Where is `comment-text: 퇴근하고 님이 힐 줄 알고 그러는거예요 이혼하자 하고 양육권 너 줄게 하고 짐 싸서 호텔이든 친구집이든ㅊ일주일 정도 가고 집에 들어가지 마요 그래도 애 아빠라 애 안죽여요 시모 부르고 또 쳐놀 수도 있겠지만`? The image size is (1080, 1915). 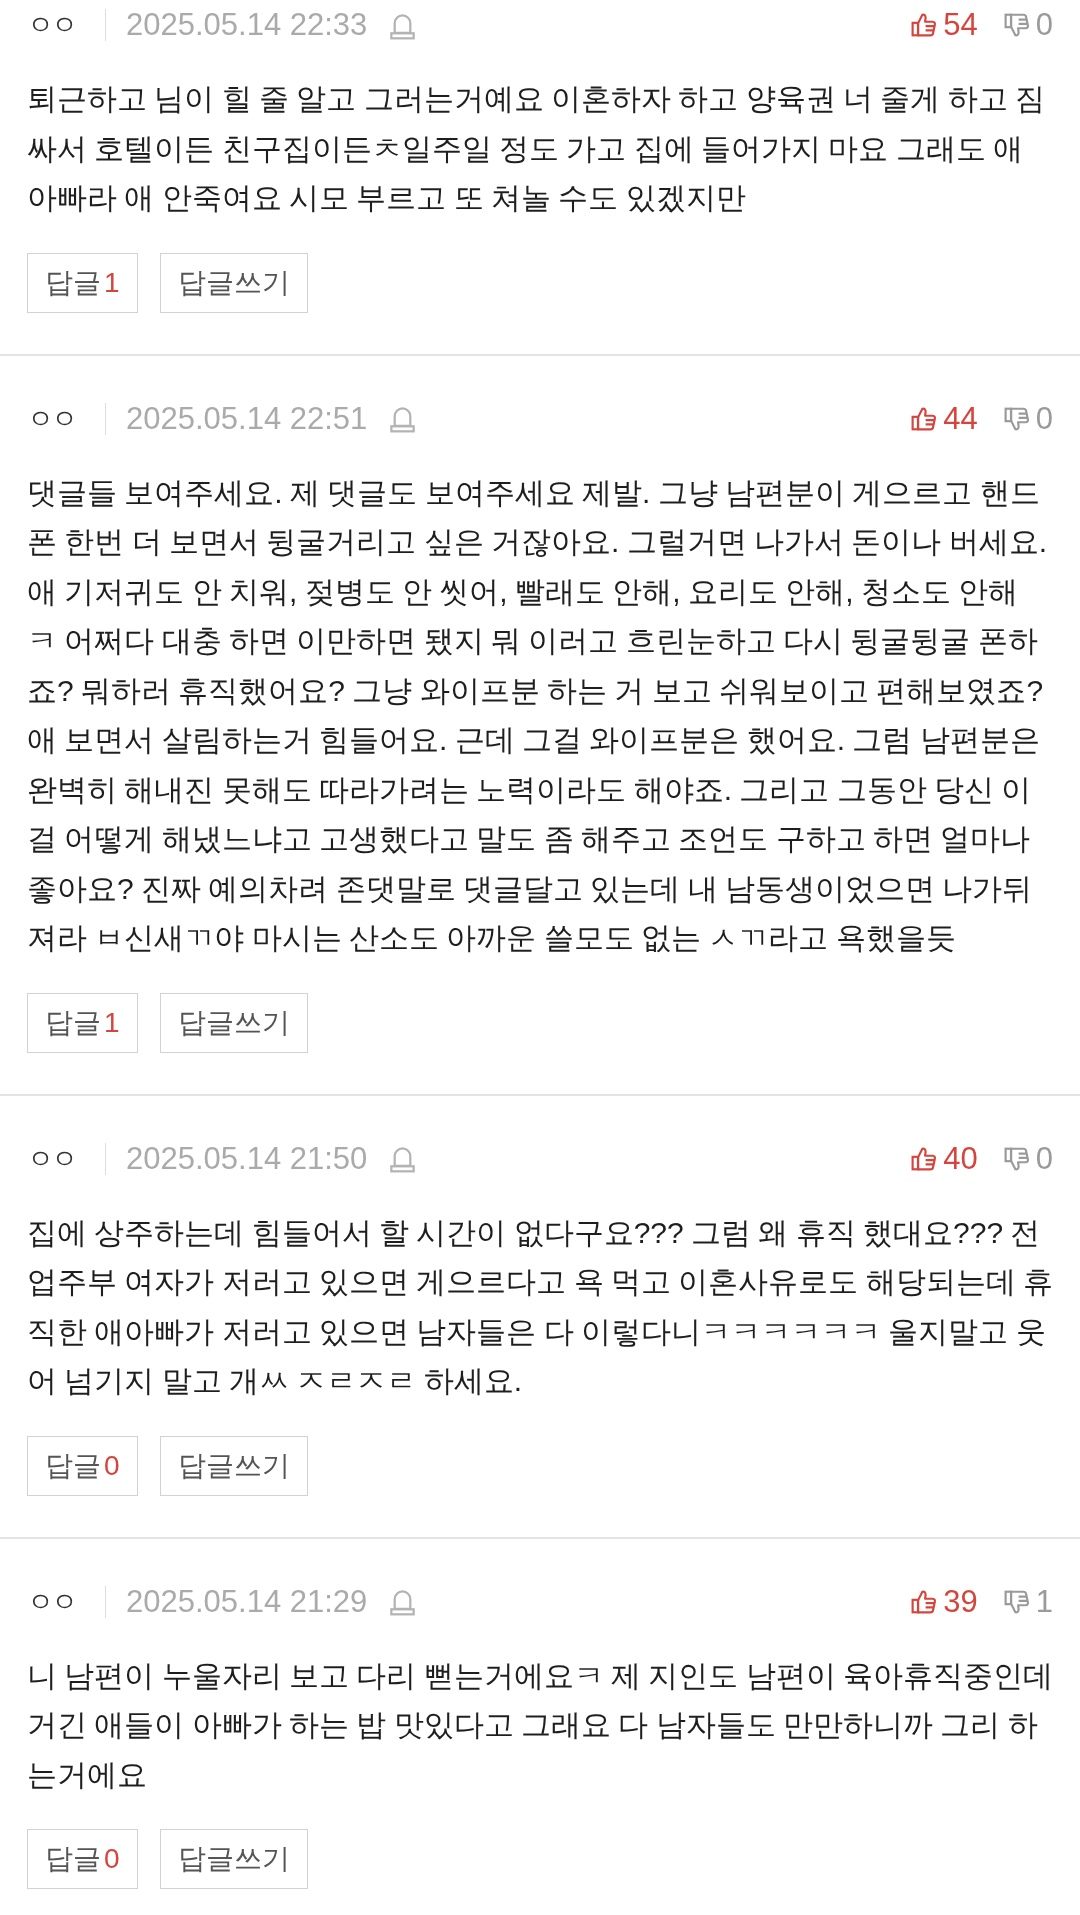
comment-text: 퇴근하고 님이 힐 줄 알고 그러는거예요 이혼하자 하고 양육권 너 줄게 하고 짐 싸서 호텔이든 친구집이든ㅊ일주일 정도 가고 집에 들어가지 마요 그래도 애 아빠라 애 안죽여요 시모 부르고 또 쳐놀 수도 있겠지만 is located at coordinates (537, 148).